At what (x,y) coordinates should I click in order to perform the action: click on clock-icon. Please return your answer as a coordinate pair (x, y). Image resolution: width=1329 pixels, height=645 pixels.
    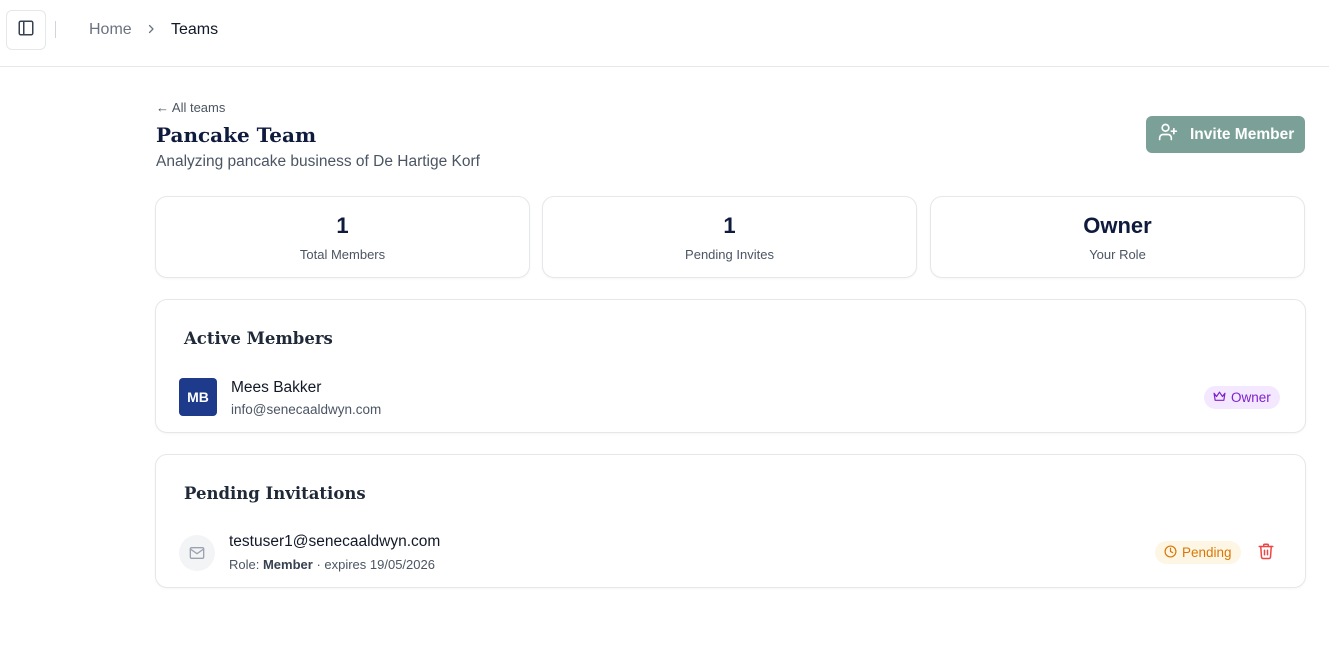
    Looking at the image, I should click on (1170, 552).